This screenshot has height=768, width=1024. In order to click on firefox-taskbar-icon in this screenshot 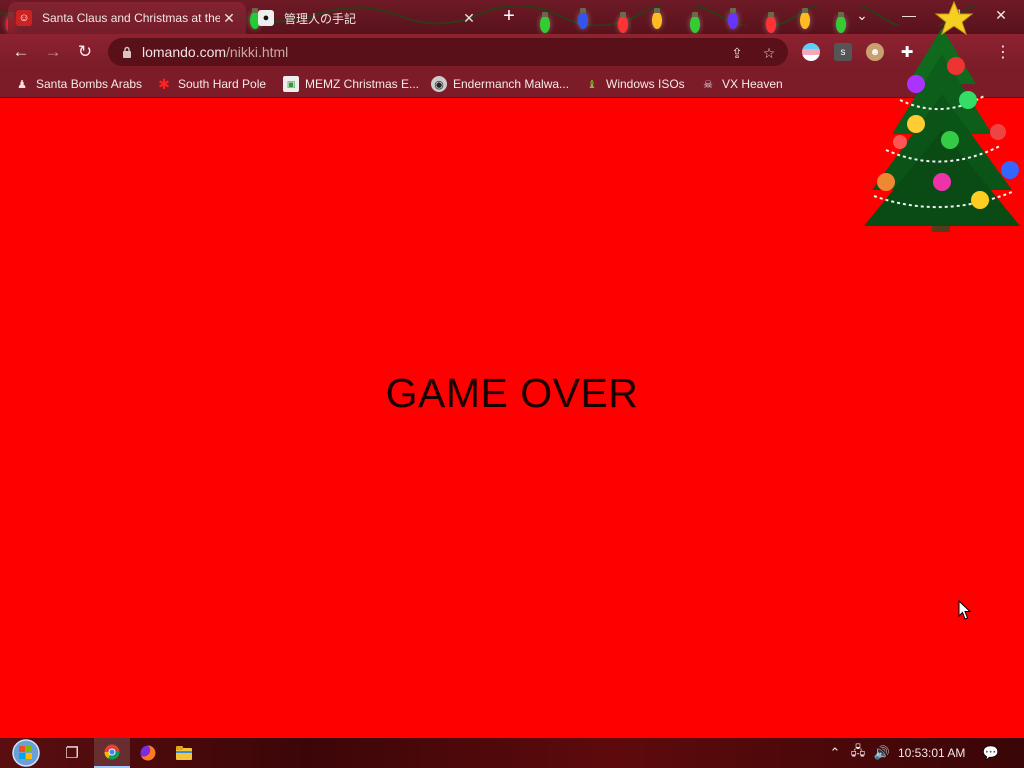, I will do `click(148, 753)`.